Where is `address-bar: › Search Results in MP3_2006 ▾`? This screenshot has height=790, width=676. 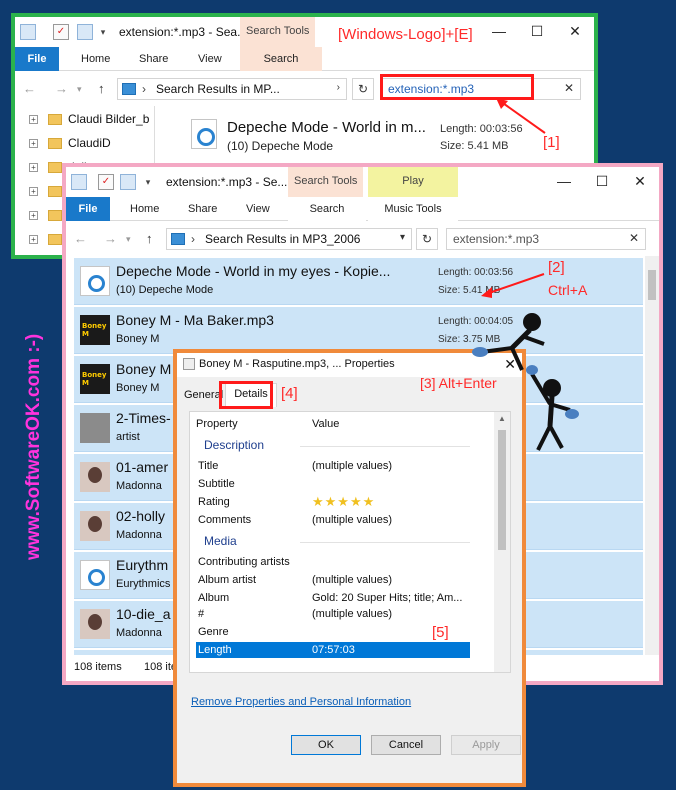 address-bar: › Search Results in MP3_2006 ▾ is located at coordinates (289, 239).